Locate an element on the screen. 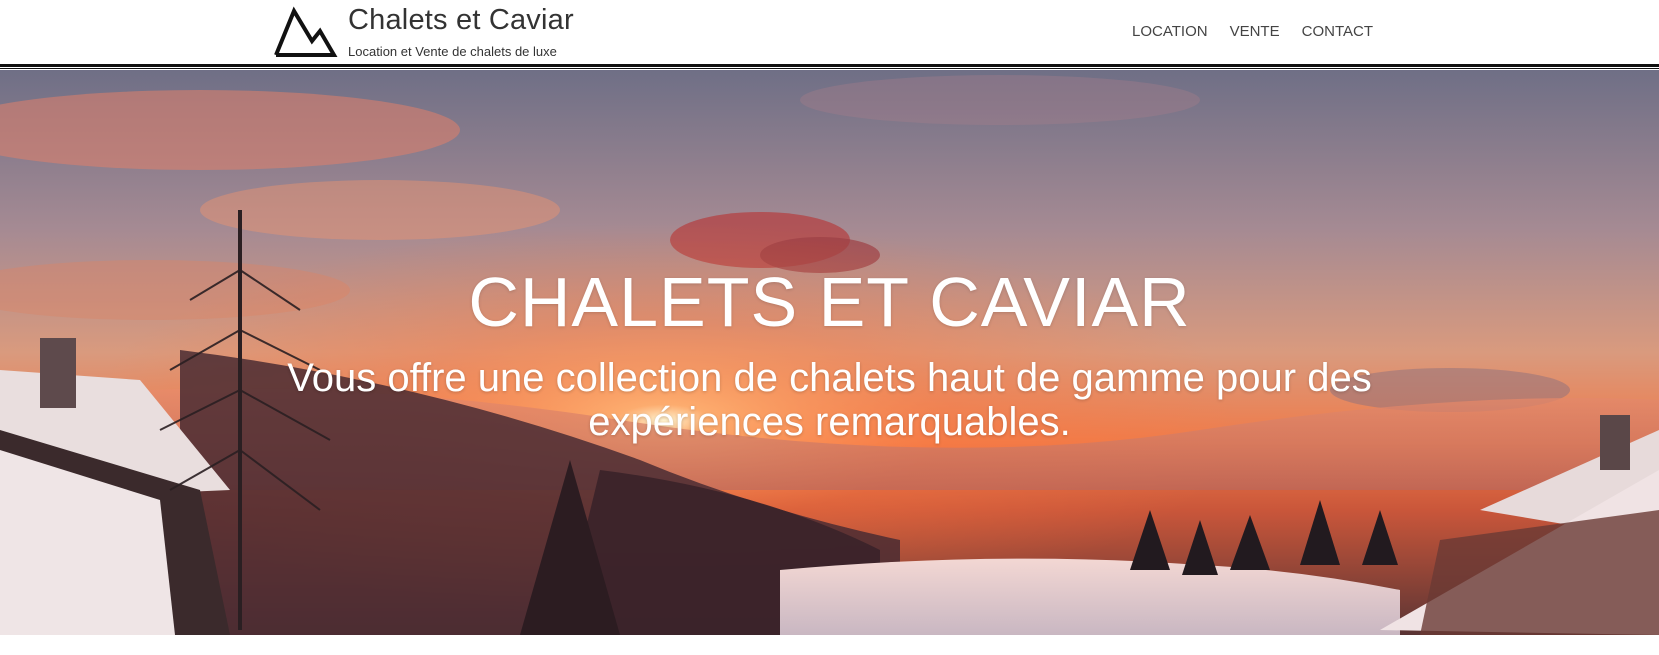 The width and height of the screenshot is (1659, 655). nav-vente-link: VENTE is located at coordinates (1255, 31).